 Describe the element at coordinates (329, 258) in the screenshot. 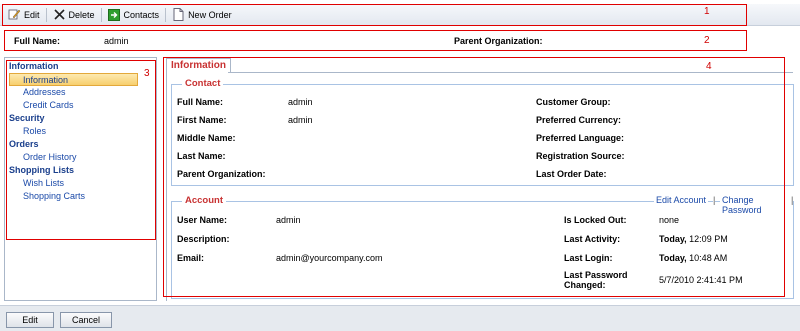

I see `email-value: admin@yourcompany.com` at that location.